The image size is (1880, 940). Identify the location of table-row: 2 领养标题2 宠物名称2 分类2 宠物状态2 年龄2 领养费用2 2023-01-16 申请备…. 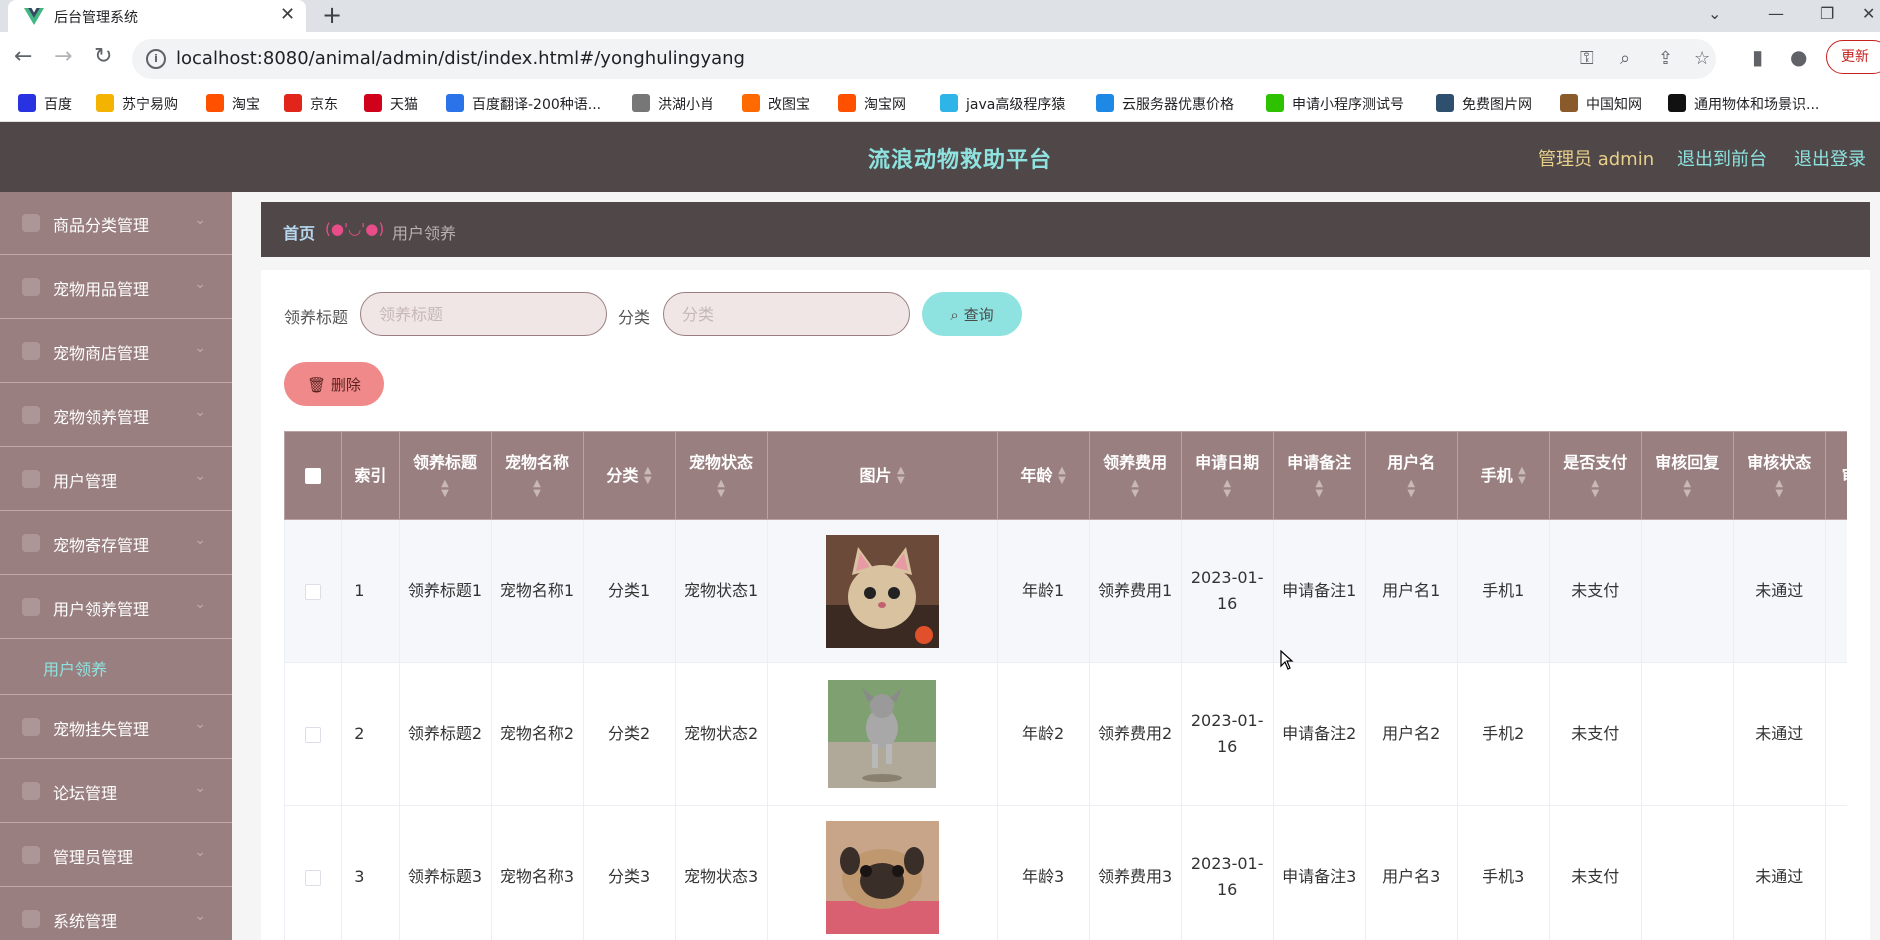
(1065, 734).